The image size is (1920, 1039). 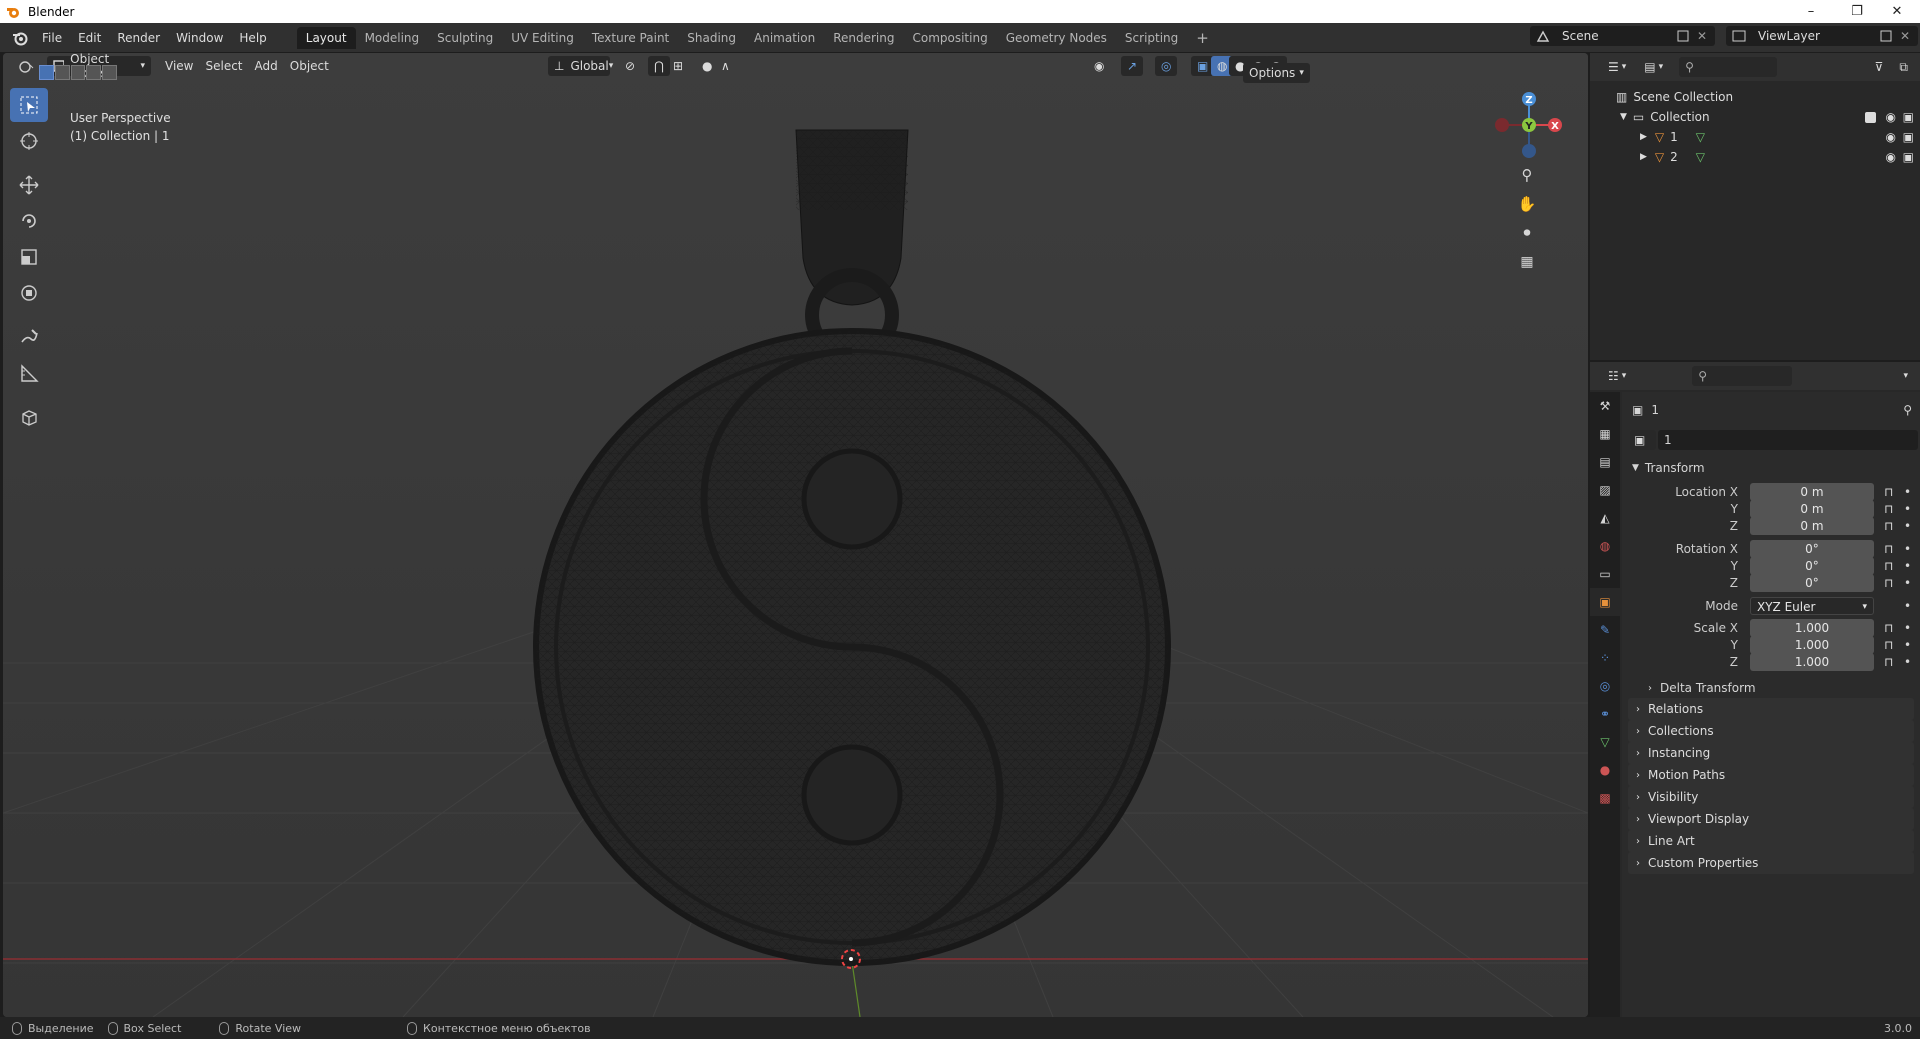 I want to click on tab-physics: ◎, so click(x=1605, y=686).